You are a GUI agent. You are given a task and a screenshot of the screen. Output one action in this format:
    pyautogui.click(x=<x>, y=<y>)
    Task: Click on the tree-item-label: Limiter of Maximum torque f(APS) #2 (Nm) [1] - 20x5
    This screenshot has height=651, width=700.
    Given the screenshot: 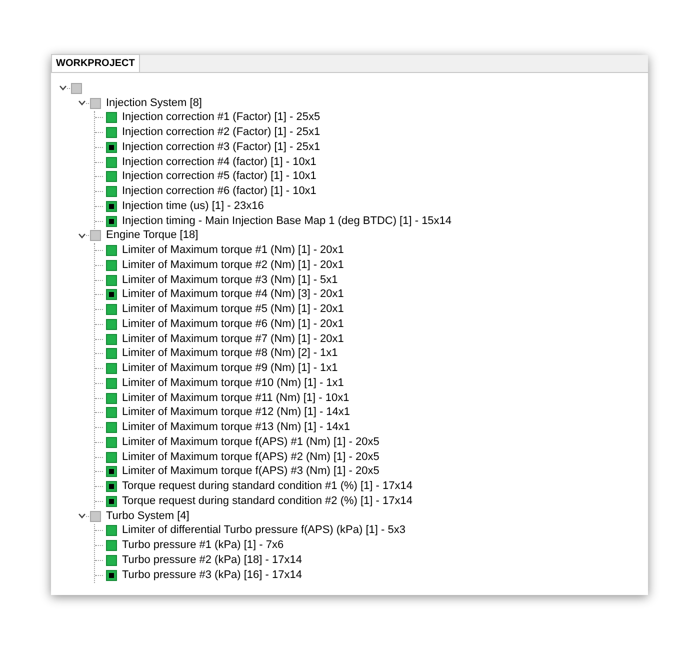 What is the action you would take?
    pyautogui.click(x=251, y=457)
    